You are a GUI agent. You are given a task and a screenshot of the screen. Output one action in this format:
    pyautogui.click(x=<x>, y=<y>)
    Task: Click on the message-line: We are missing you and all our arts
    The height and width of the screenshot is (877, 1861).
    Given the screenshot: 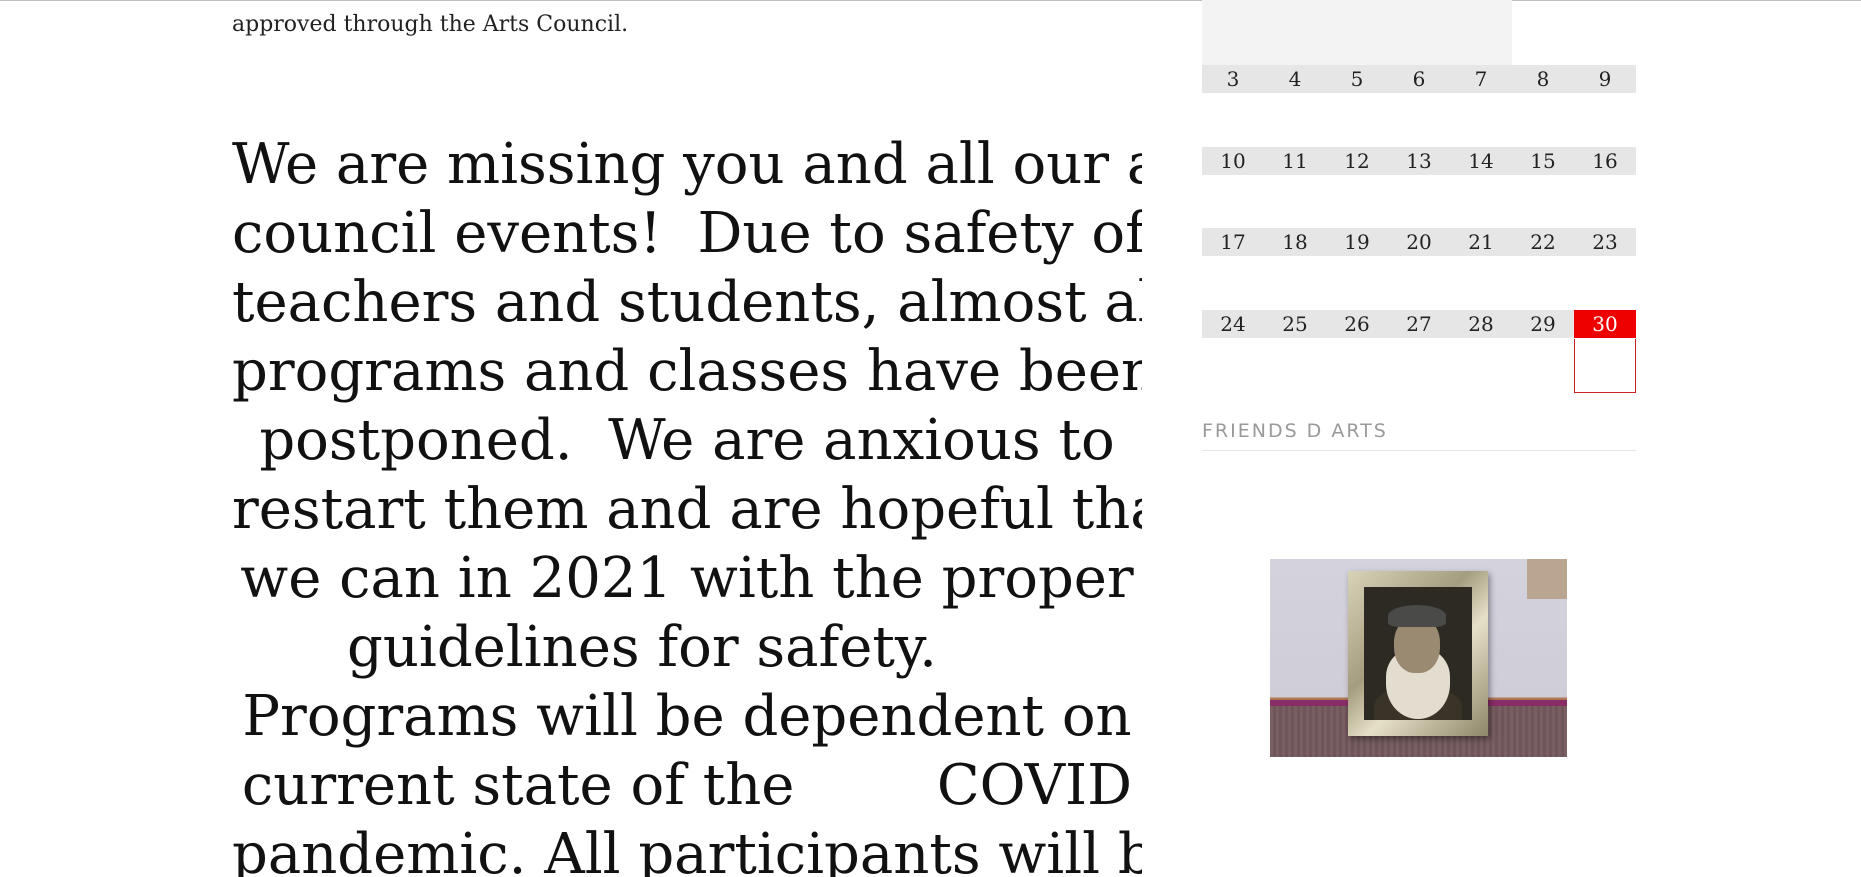 What is the action you would take?
    pyautogui.click(x=687, y=164)
    